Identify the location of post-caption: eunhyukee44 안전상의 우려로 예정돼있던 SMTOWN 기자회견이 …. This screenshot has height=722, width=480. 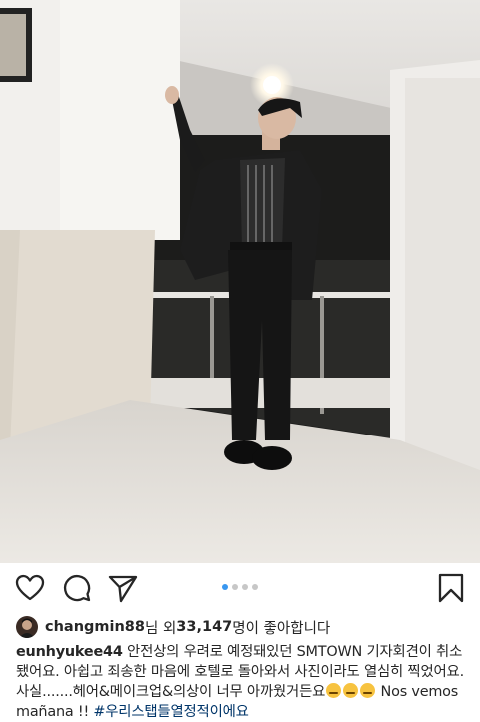
(244, 682).